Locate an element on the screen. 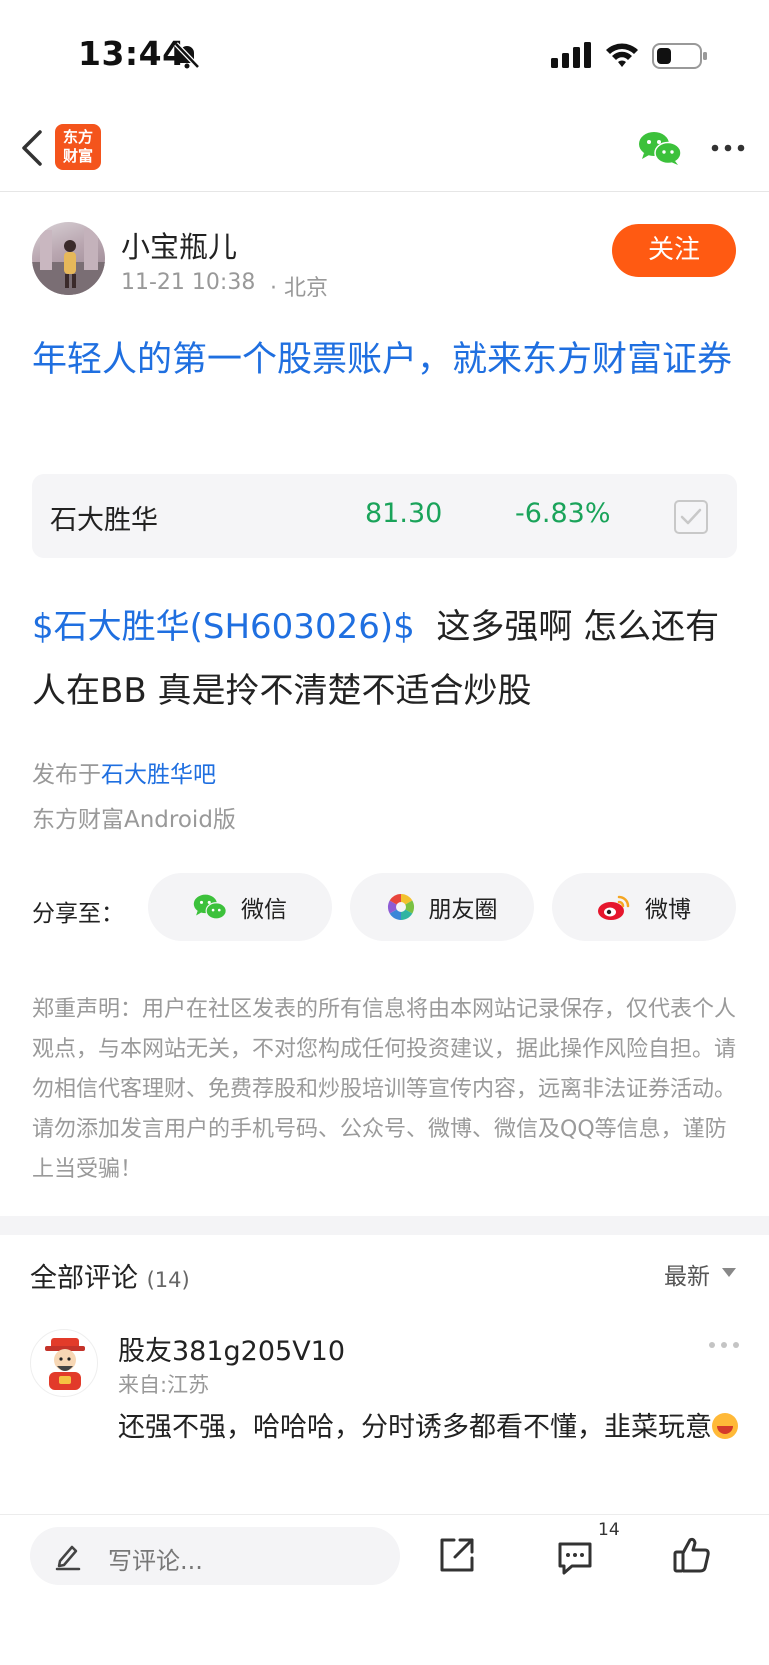  stock-change: -6.83% is located at coordinates (563, 513).